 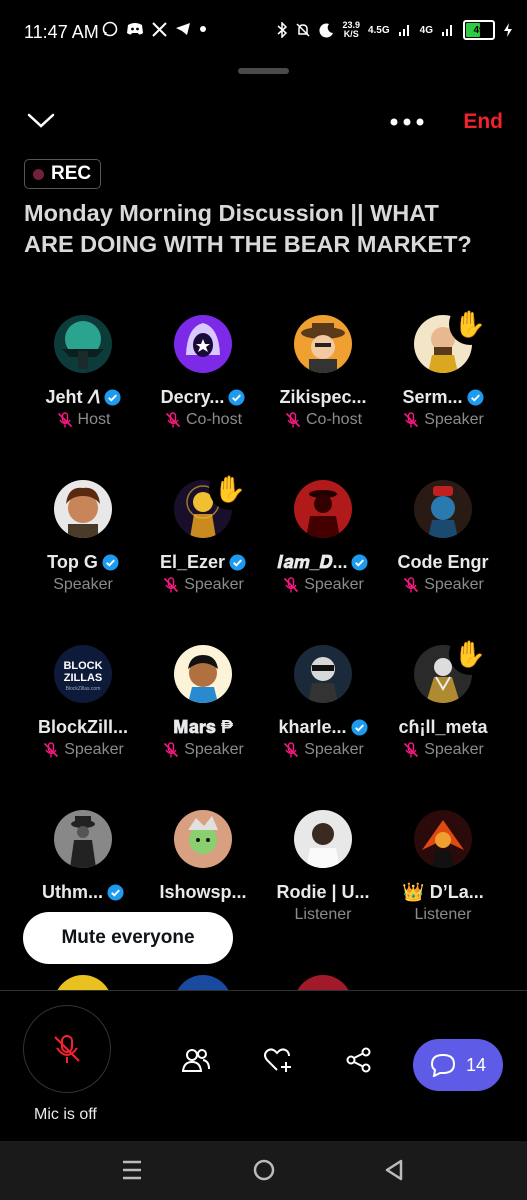 I want to click on participant: ✋ cɦ¡ll_meta Speaker, so click(x=443, y=721).